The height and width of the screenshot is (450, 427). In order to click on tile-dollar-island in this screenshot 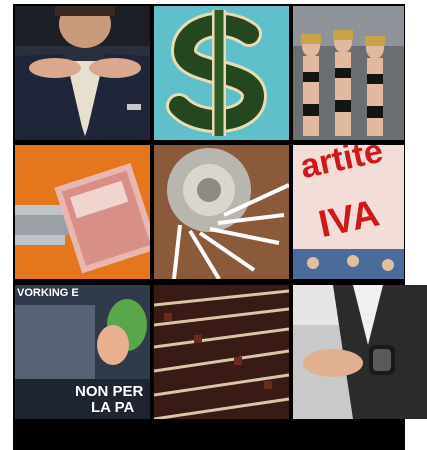, I will do `click(221, 73)`.